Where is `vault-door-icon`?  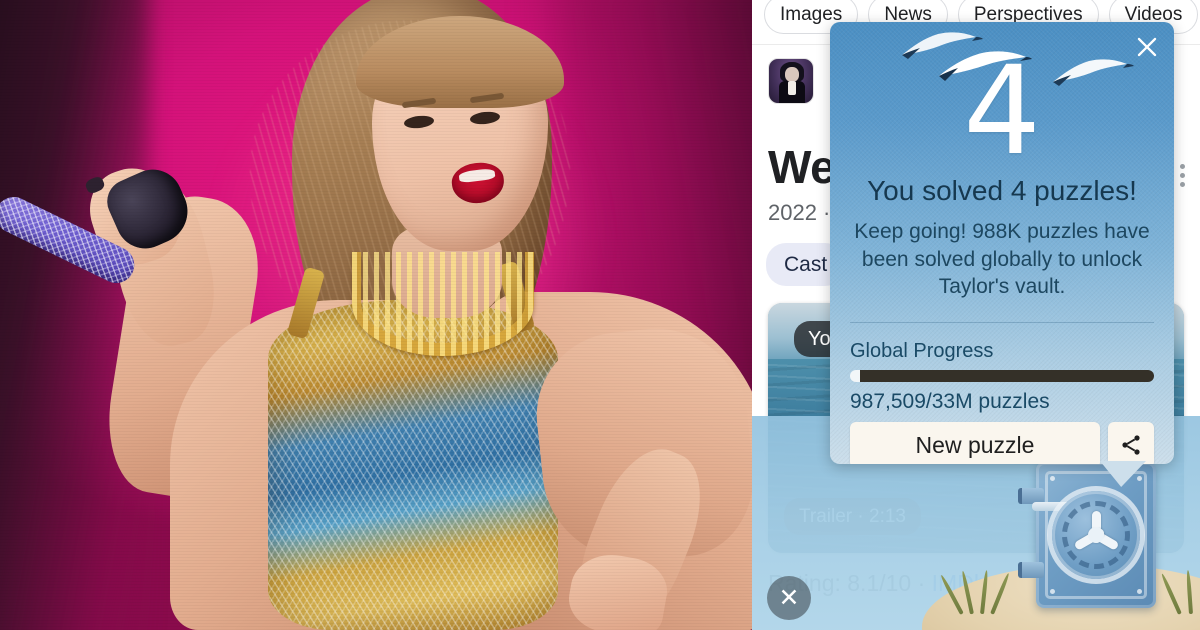
vault-door-icon is located at coordinates (1087, 535).